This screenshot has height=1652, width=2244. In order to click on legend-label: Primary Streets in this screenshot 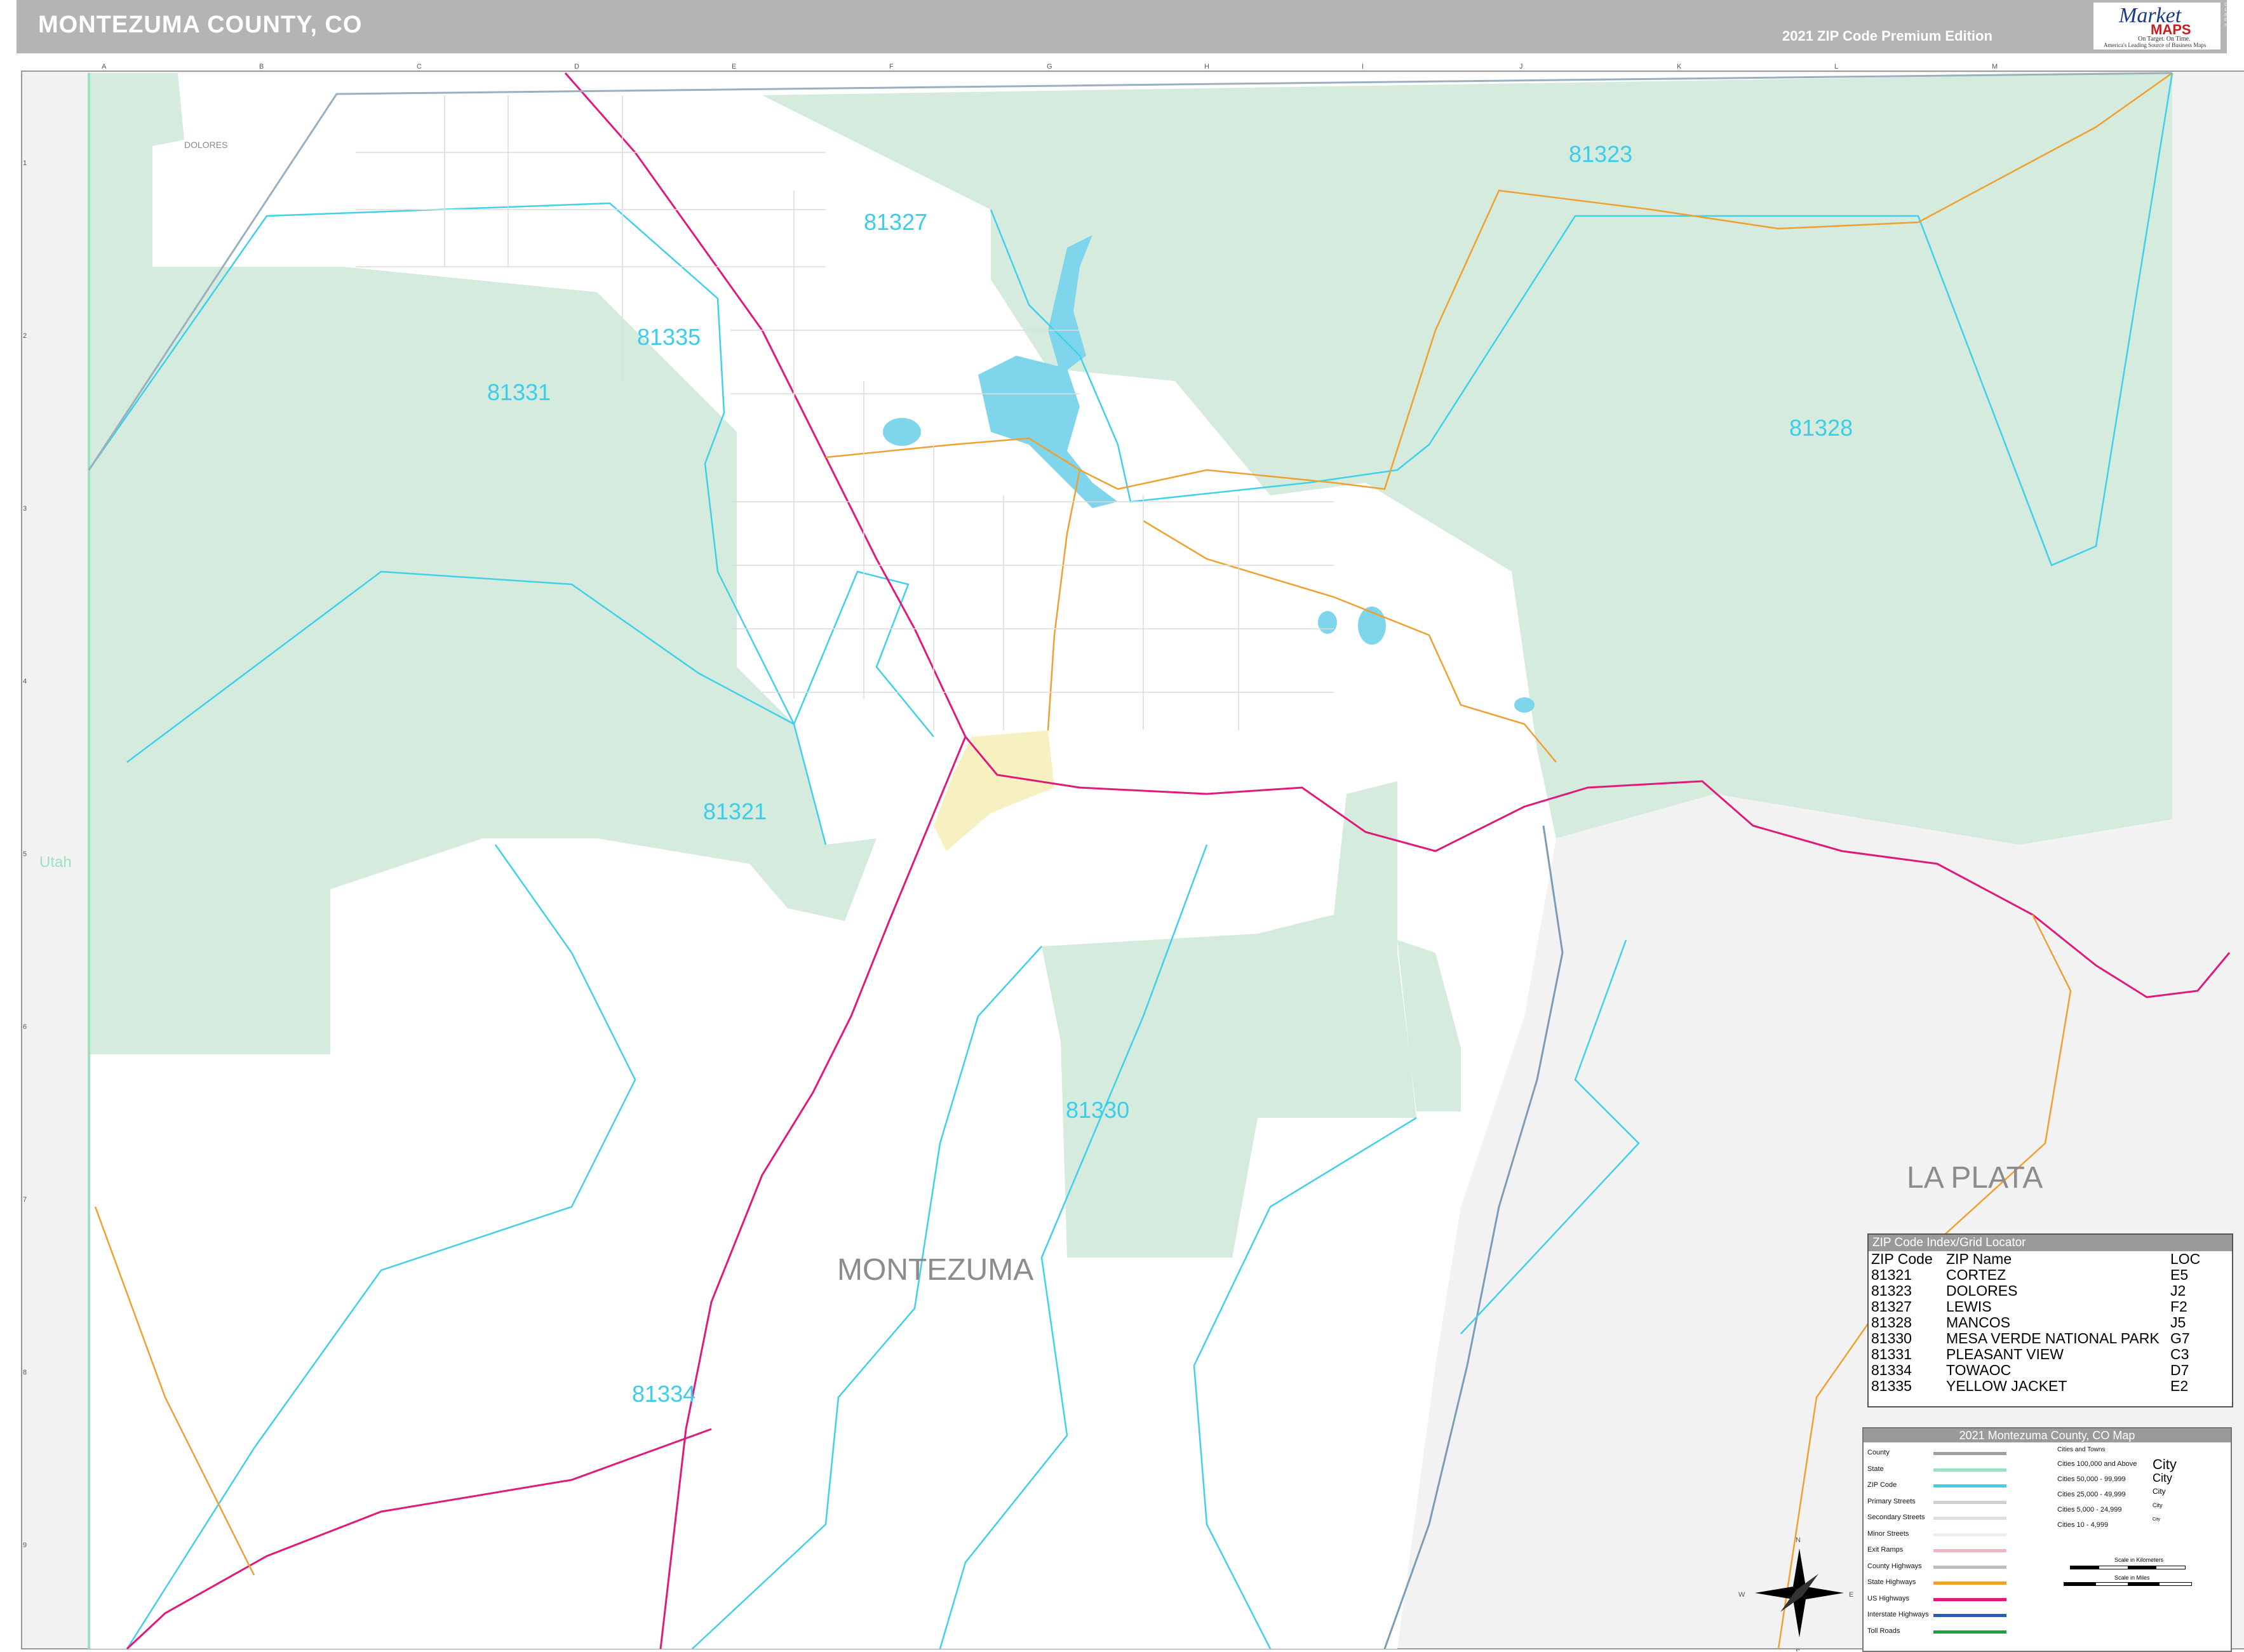, I will do `click(1891, 1501)`.